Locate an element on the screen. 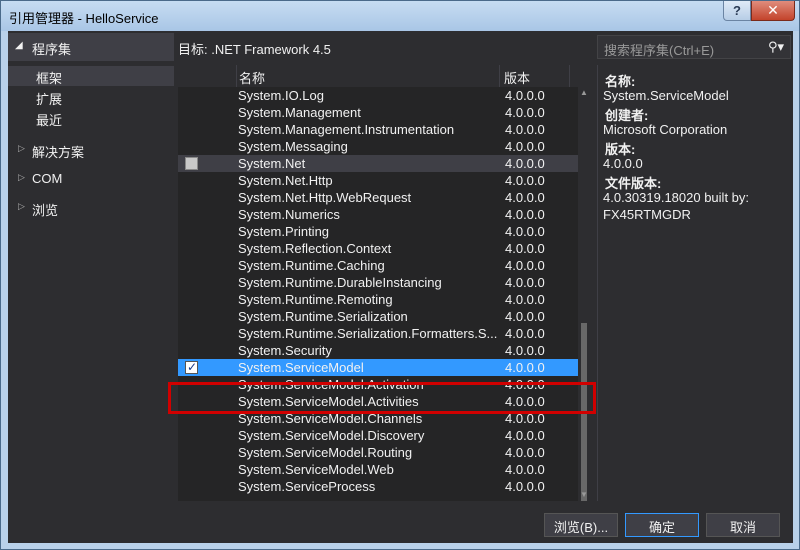 The image size is (800, 550). assembly-name: System.ServiceProcess is located at coordinates (307, 486).